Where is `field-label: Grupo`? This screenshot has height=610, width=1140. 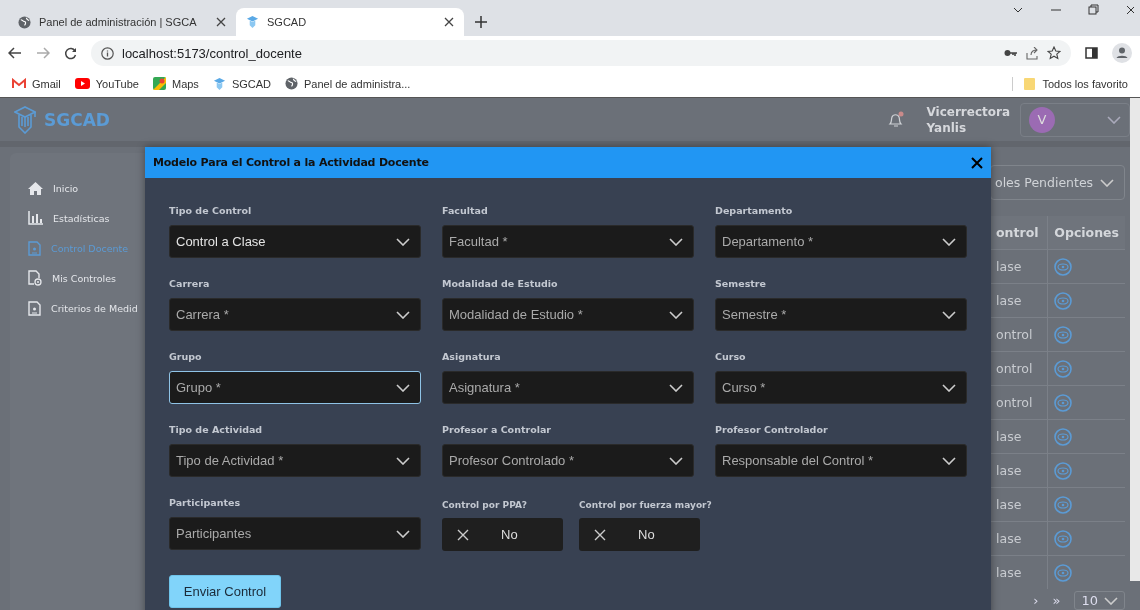 field-label: Grupo is located at coordinates (186, 357).